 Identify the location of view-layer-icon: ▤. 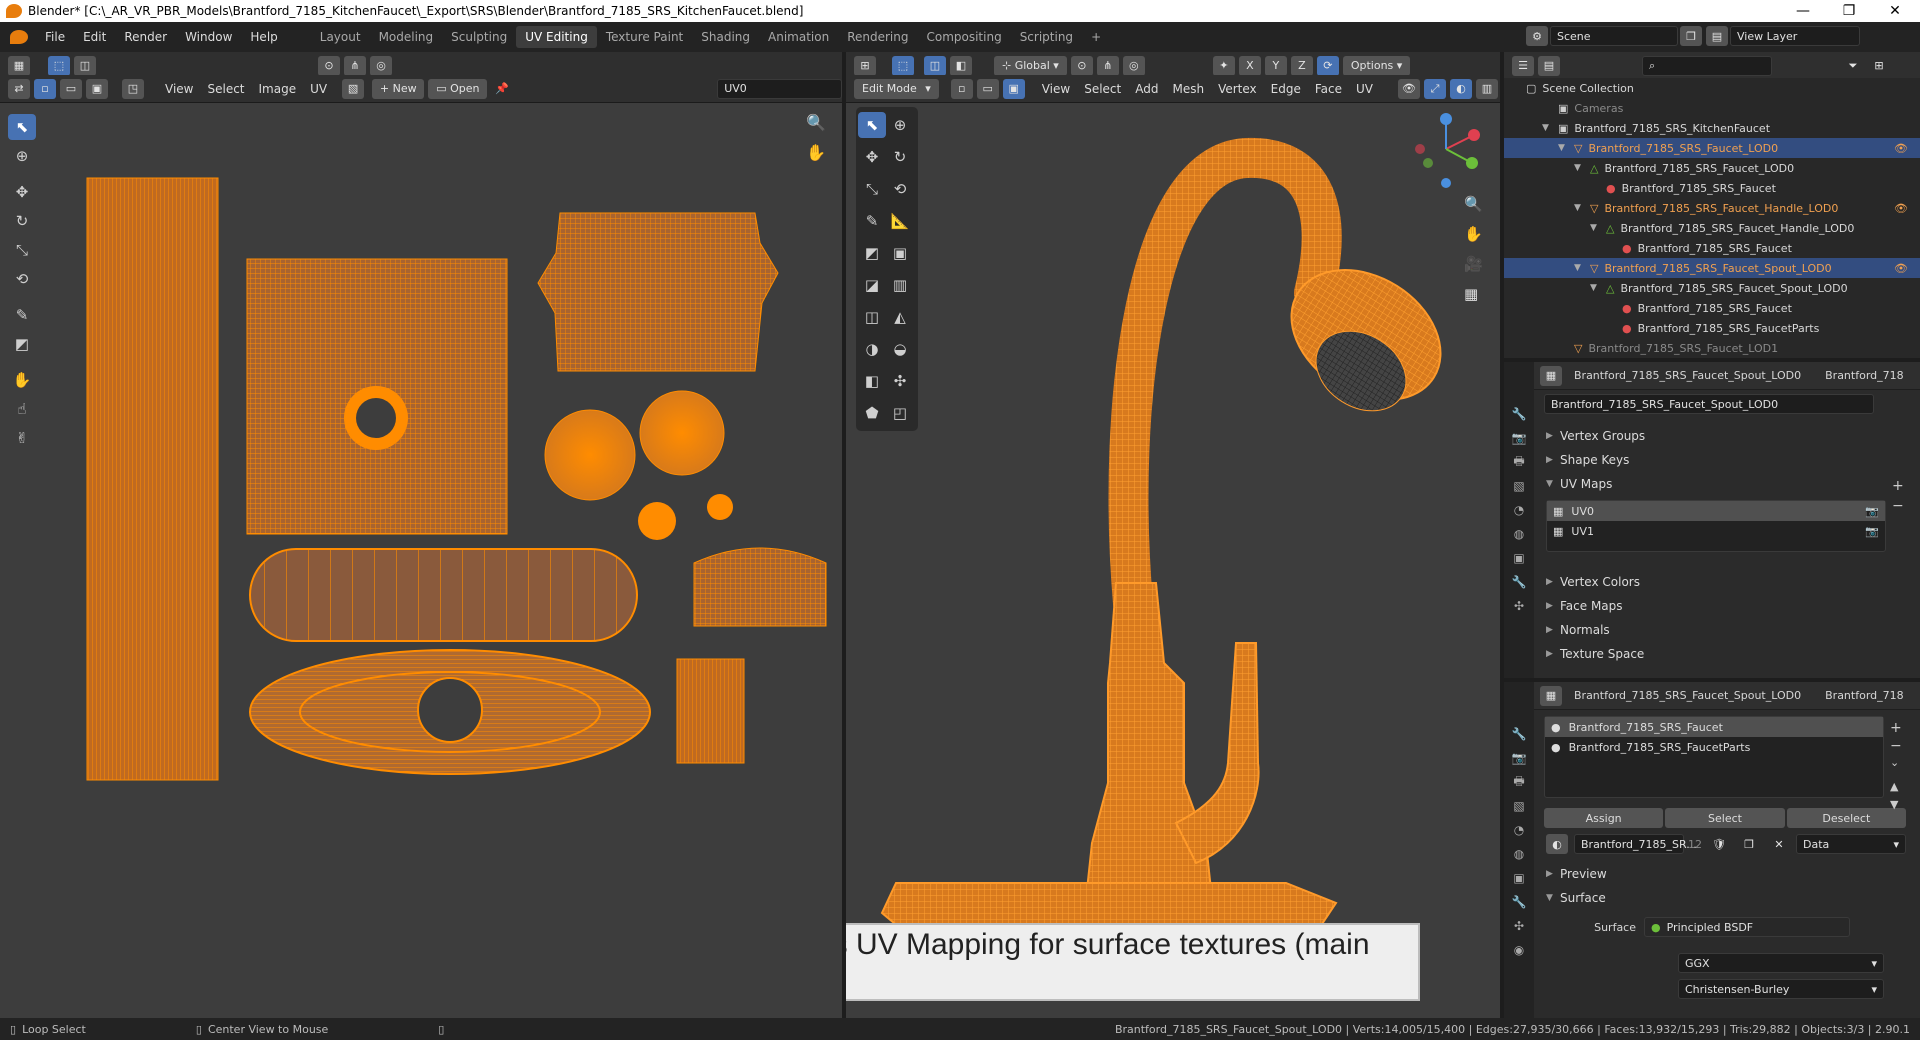
(1717, 36).